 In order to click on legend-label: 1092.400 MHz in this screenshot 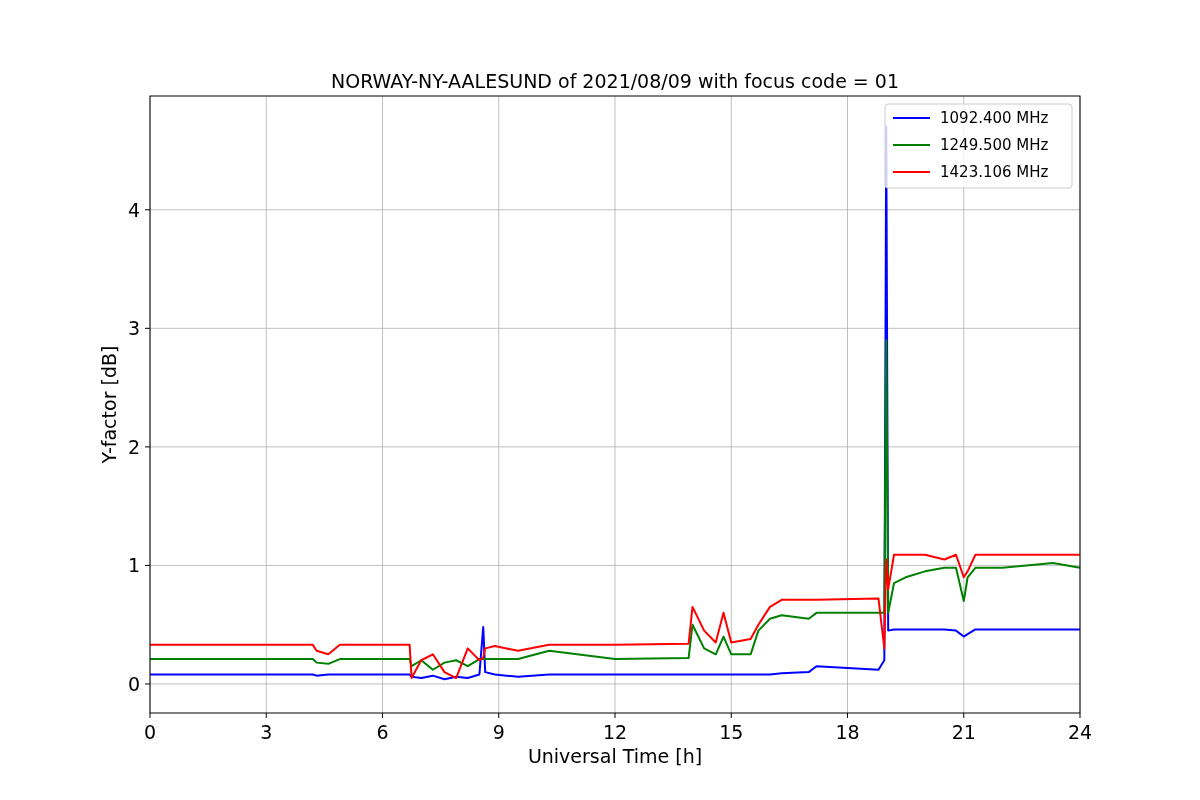, I will do `click(994, 118)`.